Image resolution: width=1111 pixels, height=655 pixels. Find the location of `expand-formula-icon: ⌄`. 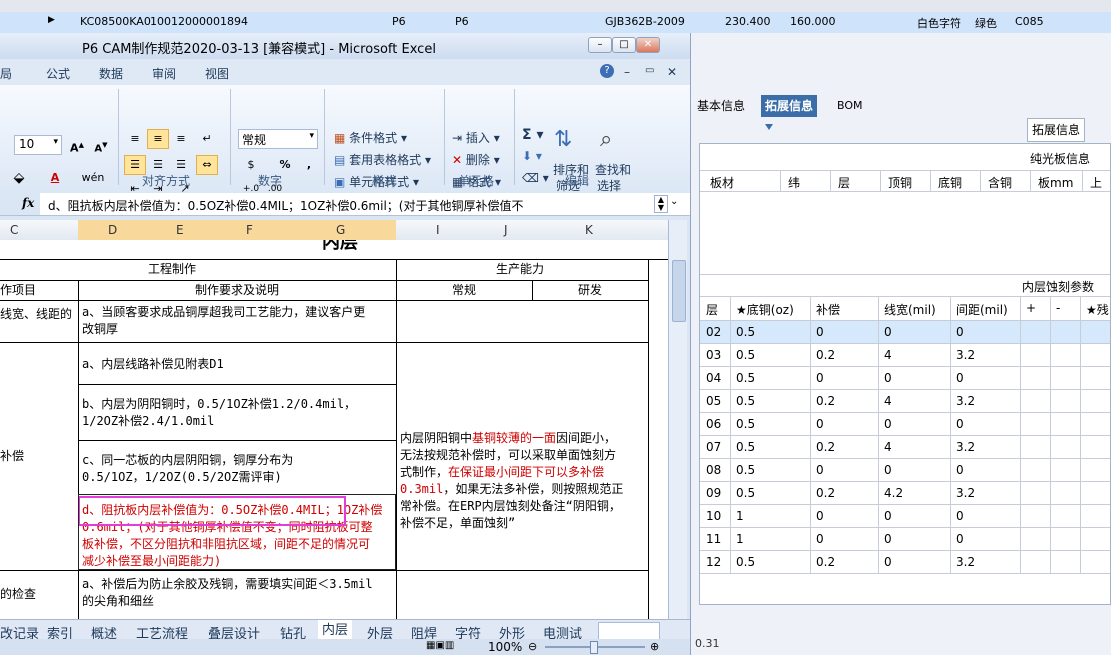

expand-formula-icon: ⌄ is located at coordinates (674, 201).